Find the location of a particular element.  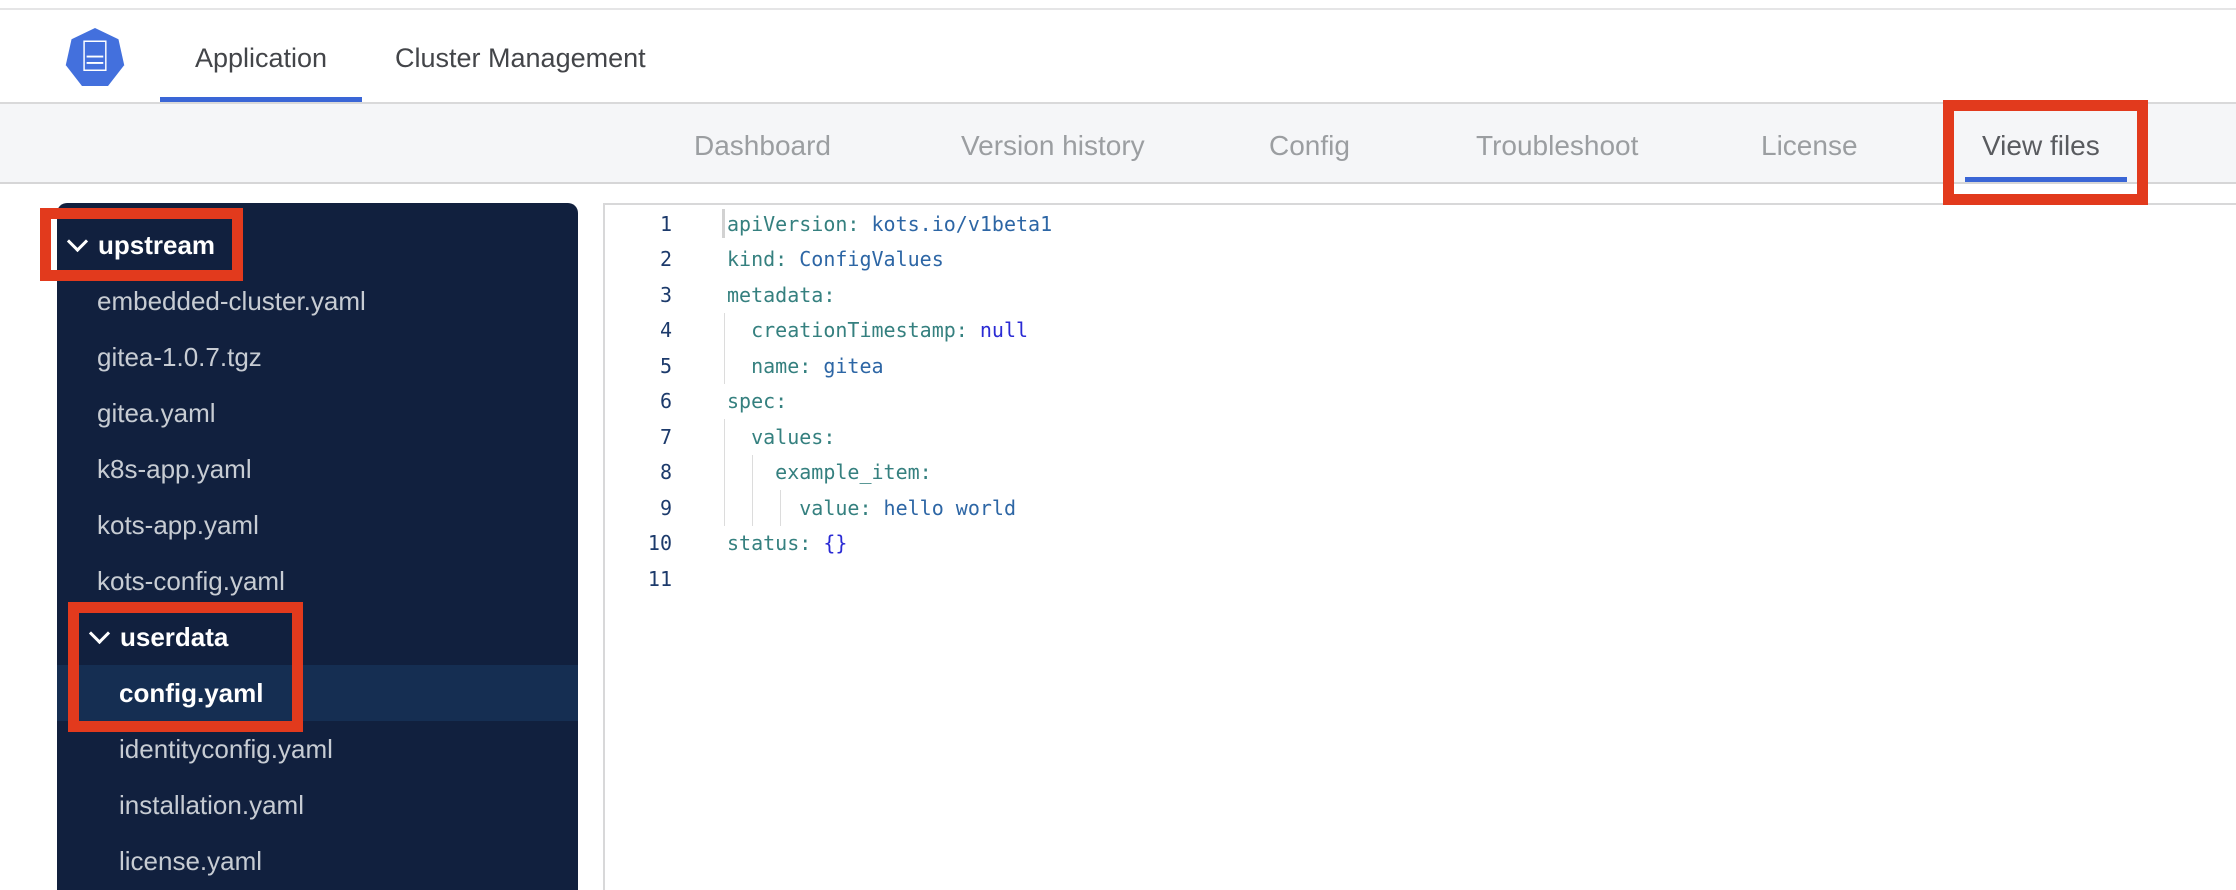

code-text: values: is located at coordinates (781, 437).